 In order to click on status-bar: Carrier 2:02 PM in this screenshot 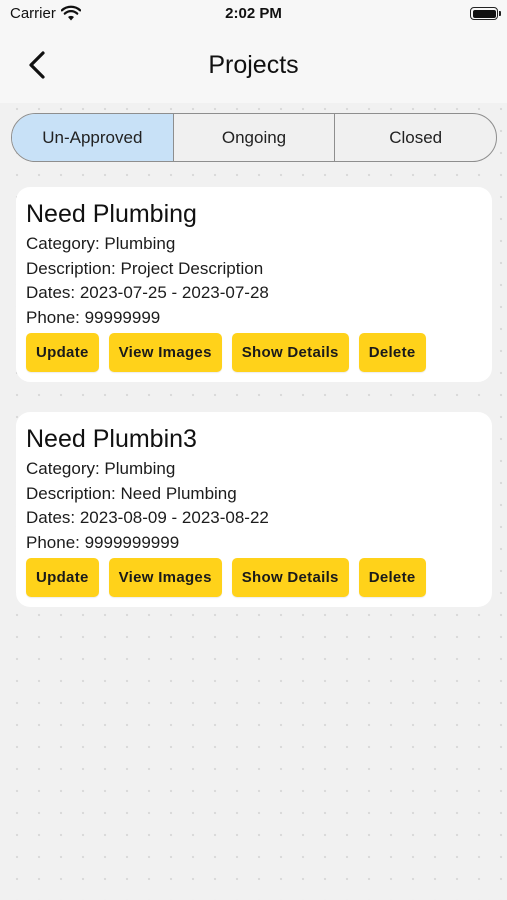, I will do `click(253, 15)`.